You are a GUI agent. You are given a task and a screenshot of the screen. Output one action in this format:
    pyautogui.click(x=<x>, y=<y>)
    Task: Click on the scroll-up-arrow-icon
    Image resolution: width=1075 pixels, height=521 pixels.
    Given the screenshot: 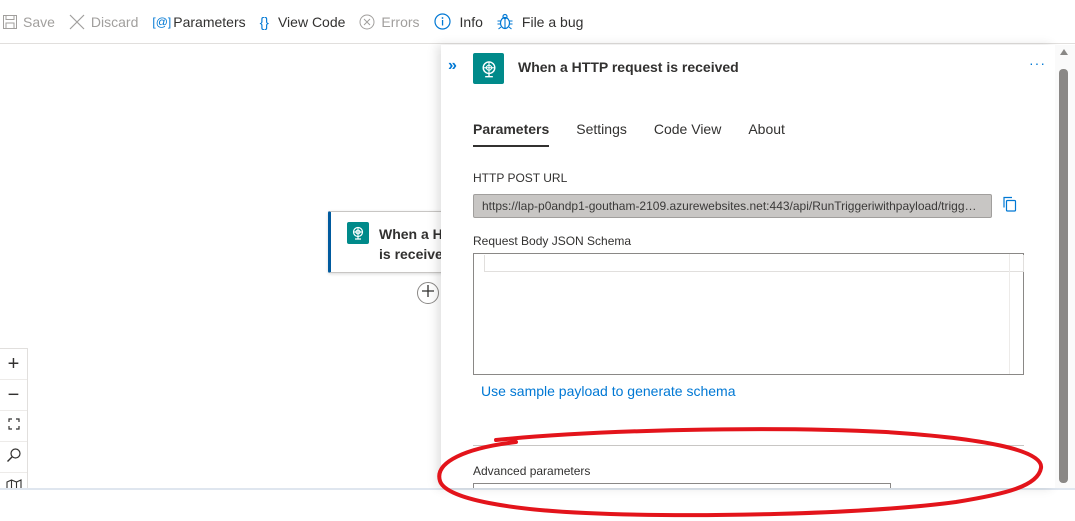 What is the action you would take?
    pyautogui.click(x=1064, y=52)
    